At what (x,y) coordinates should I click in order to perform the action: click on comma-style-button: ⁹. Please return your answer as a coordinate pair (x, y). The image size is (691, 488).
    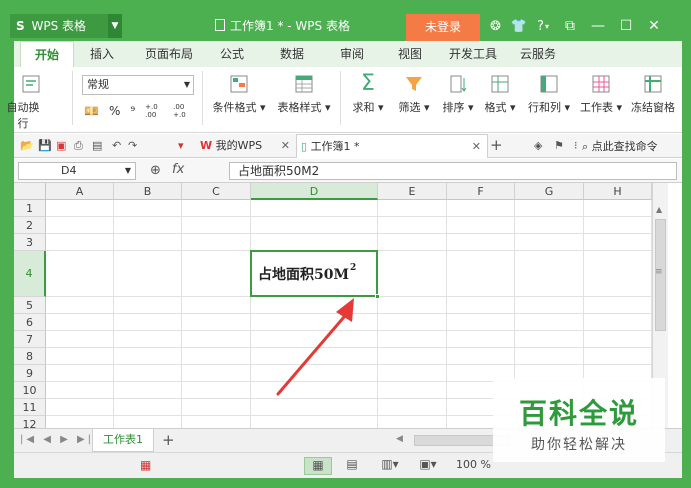
    Looking at the image, I should click on (132, 111).